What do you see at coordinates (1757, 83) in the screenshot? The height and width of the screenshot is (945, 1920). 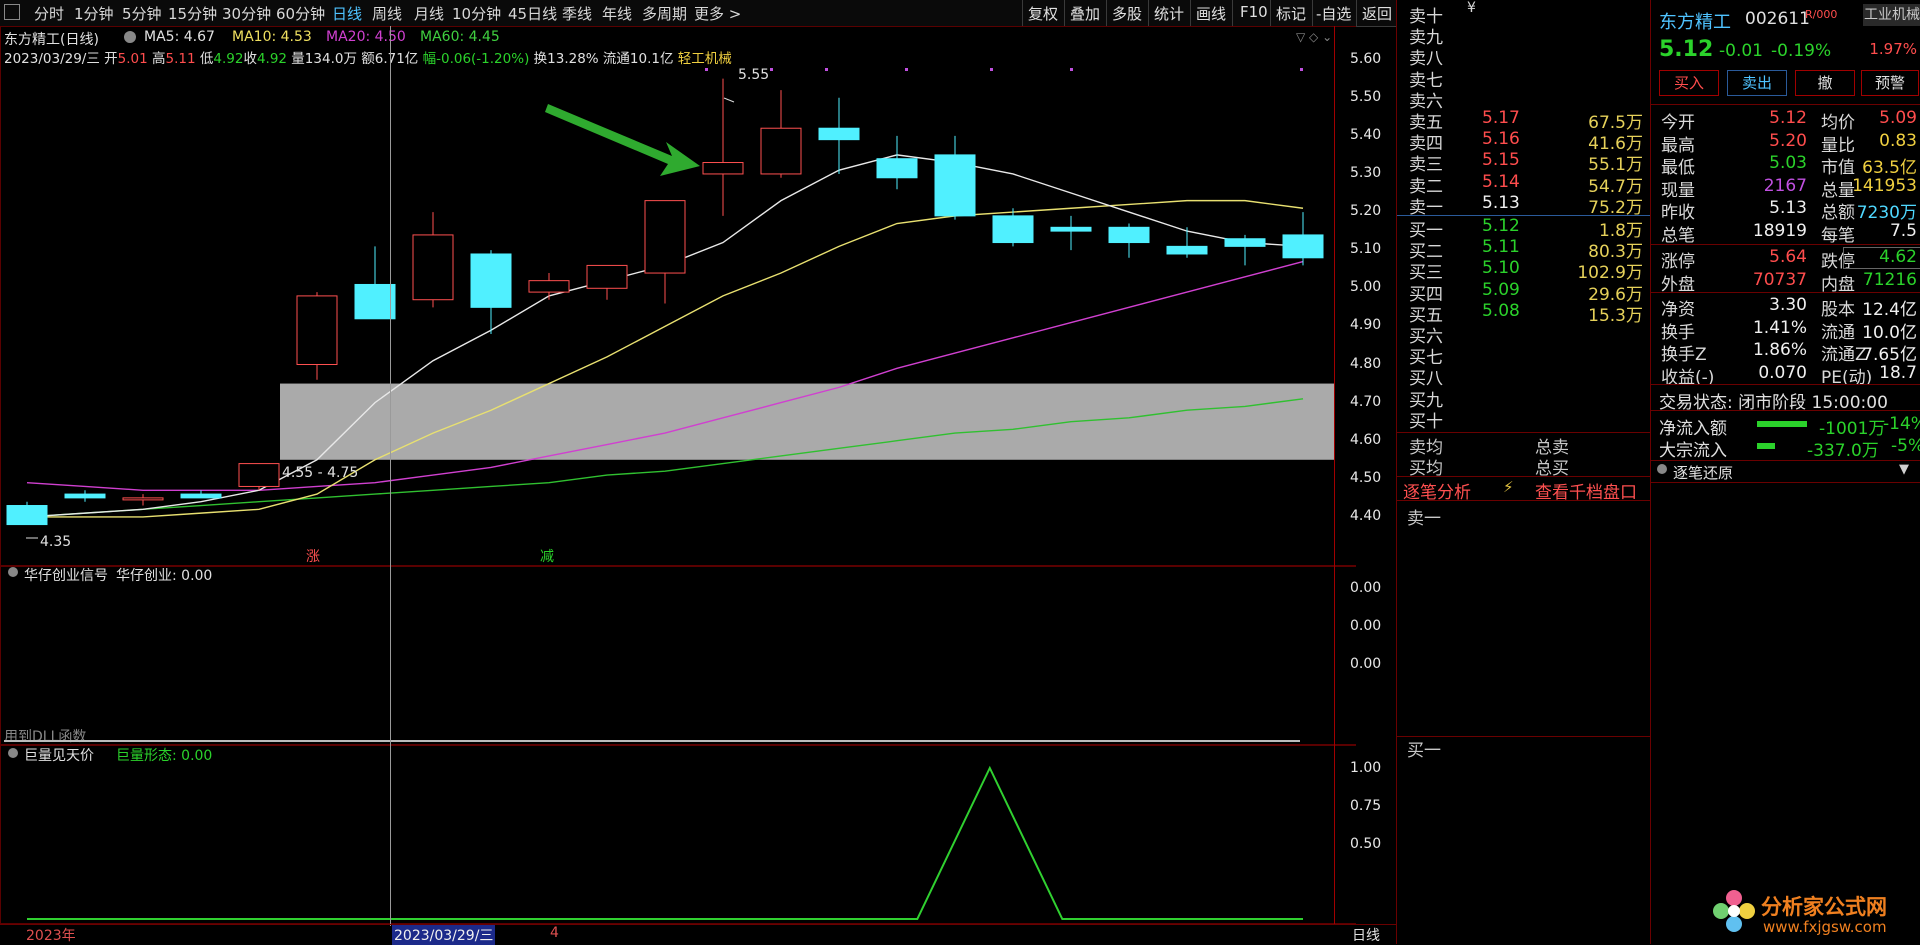 I see `sell-button: 卖出` at bounding box center [1757, 83].